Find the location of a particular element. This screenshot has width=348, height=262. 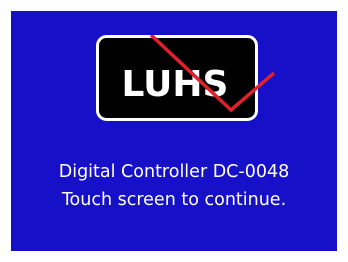

product-line-text: Digital Controller DC-0048 is located at coordinates (174, 172).